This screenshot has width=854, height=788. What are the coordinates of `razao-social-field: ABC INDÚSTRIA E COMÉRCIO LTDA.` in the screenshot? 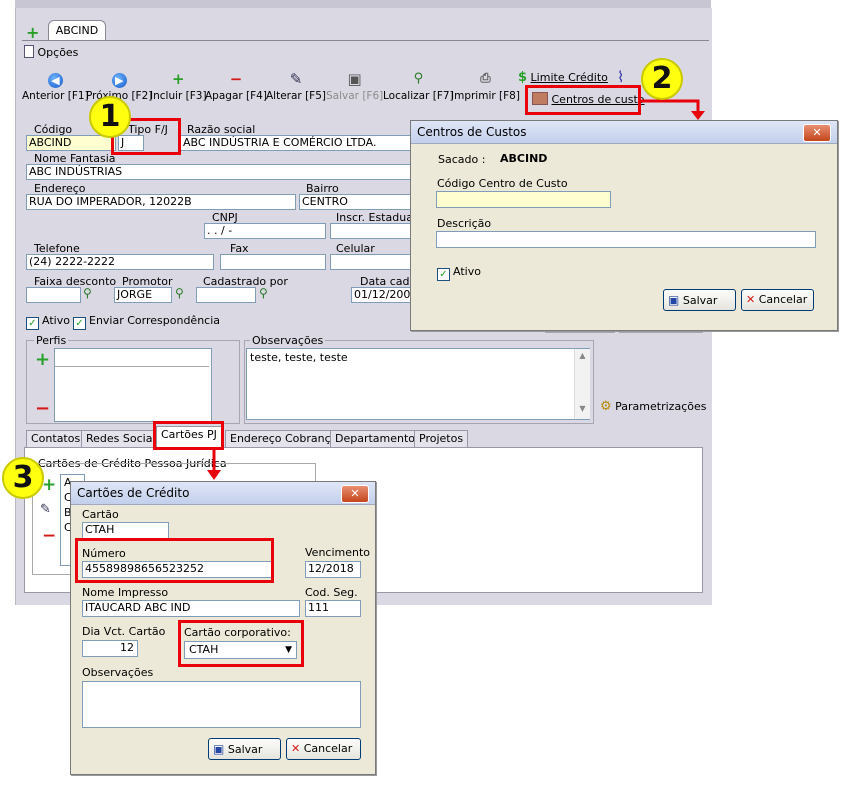 It's located at (296, 143).